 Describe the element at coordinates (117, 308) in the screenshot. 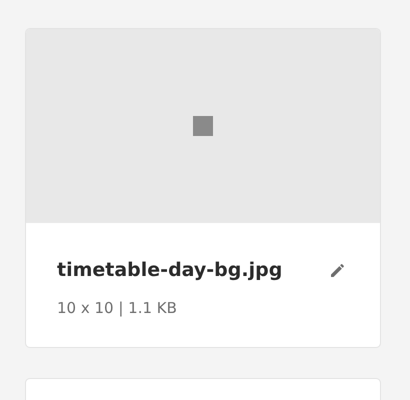

I see `file-details: 10 x 10 | 1.1 KB` at that location.